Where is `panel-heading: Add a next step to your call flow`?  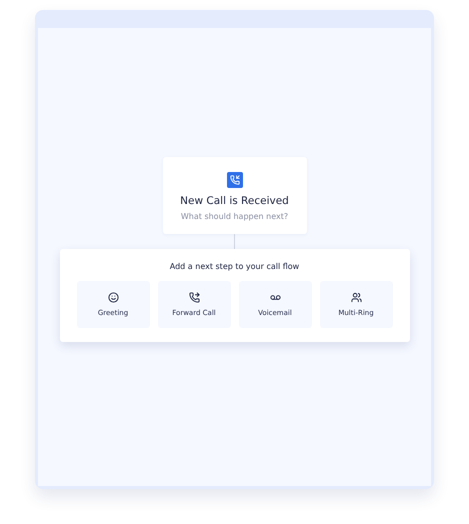 panel-heading: Add a next step to your call flow is located at coordinates (235, 266).